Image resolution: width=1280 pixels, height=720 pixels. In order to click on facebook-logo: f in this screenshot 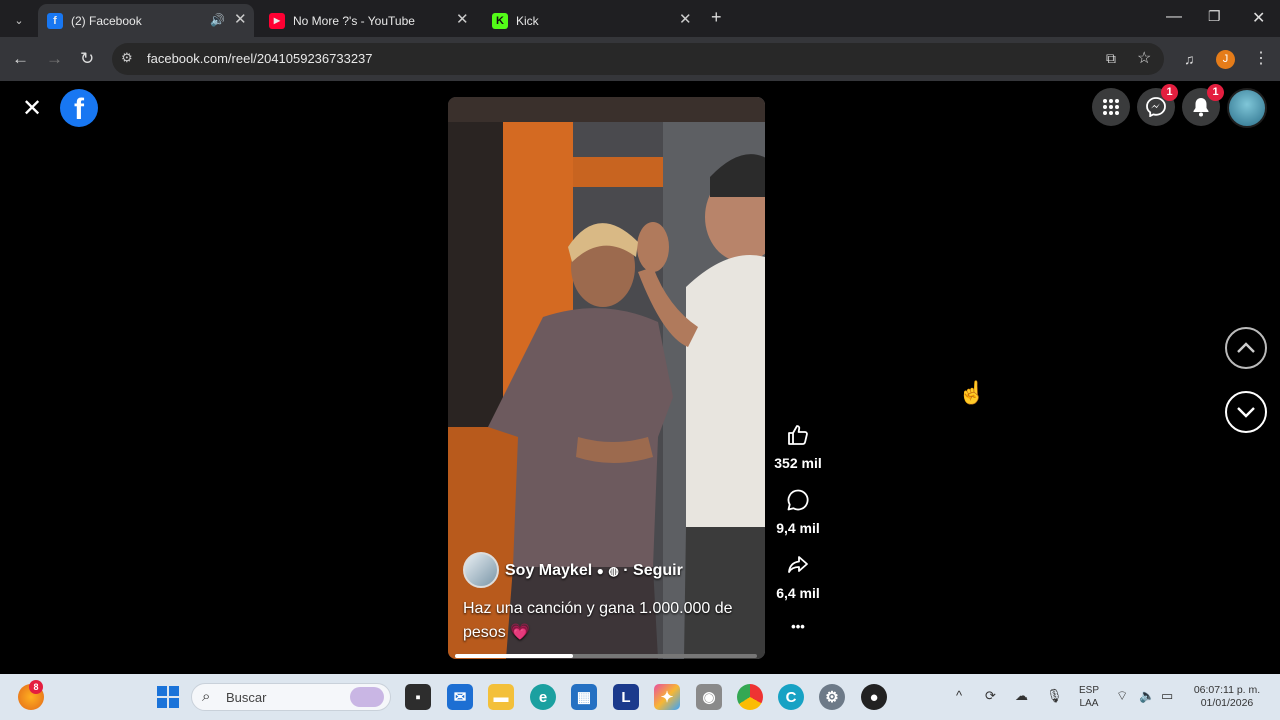, I will do `click(79, 108)`.